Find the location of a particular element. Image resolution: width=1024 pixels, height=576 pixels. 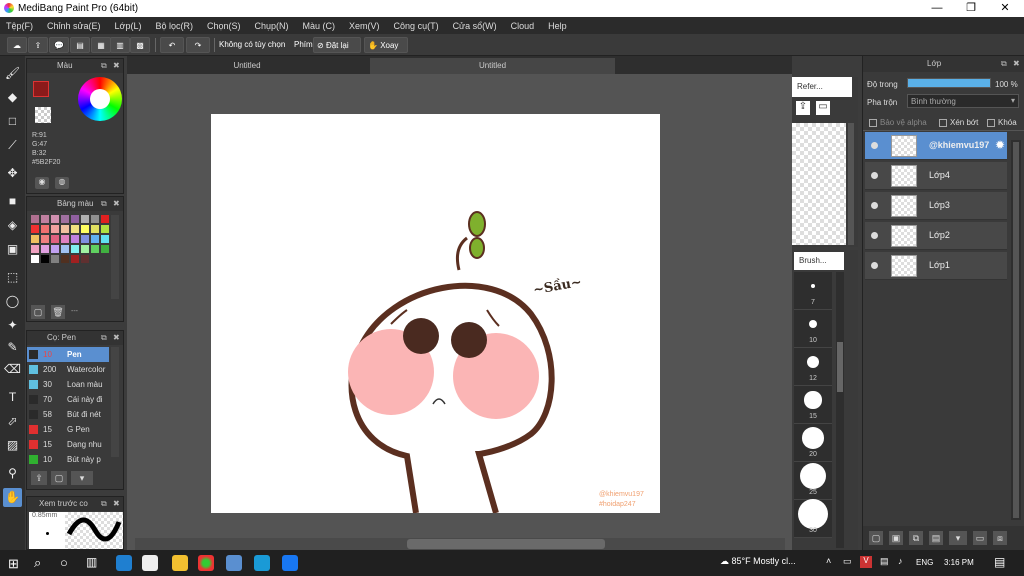

layer-row: Lớp2 is located at coordinates (936, 236).